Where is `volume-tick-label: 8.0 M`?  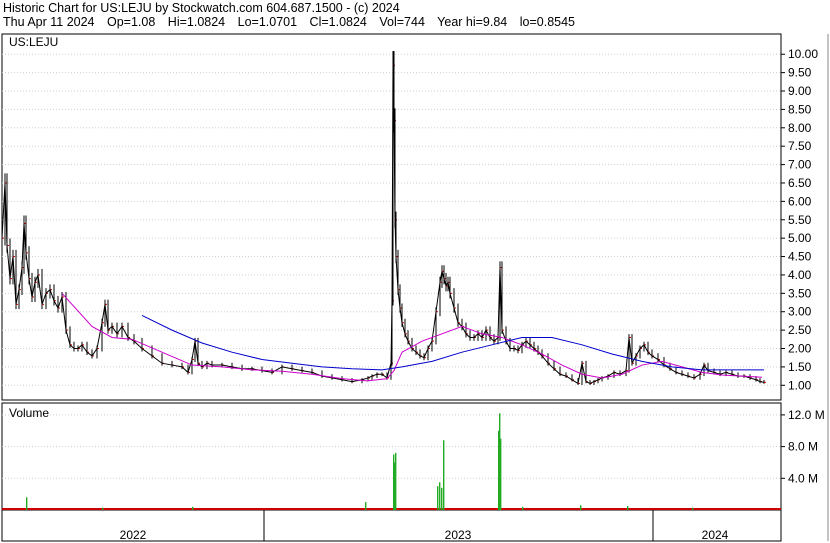
volume-tick-label: 8.0 M is located at coordinates (803, 447).